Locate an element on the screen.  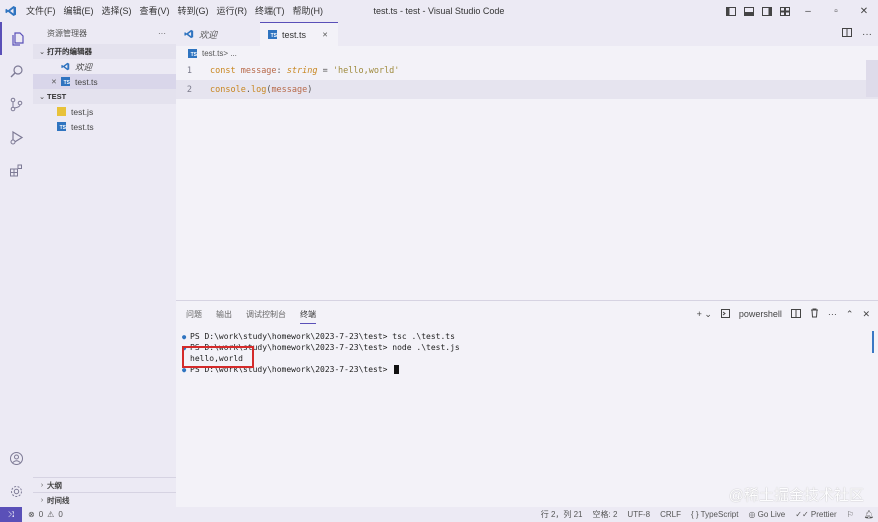
close-icon: ✕ is located at coordinates (56, 82).